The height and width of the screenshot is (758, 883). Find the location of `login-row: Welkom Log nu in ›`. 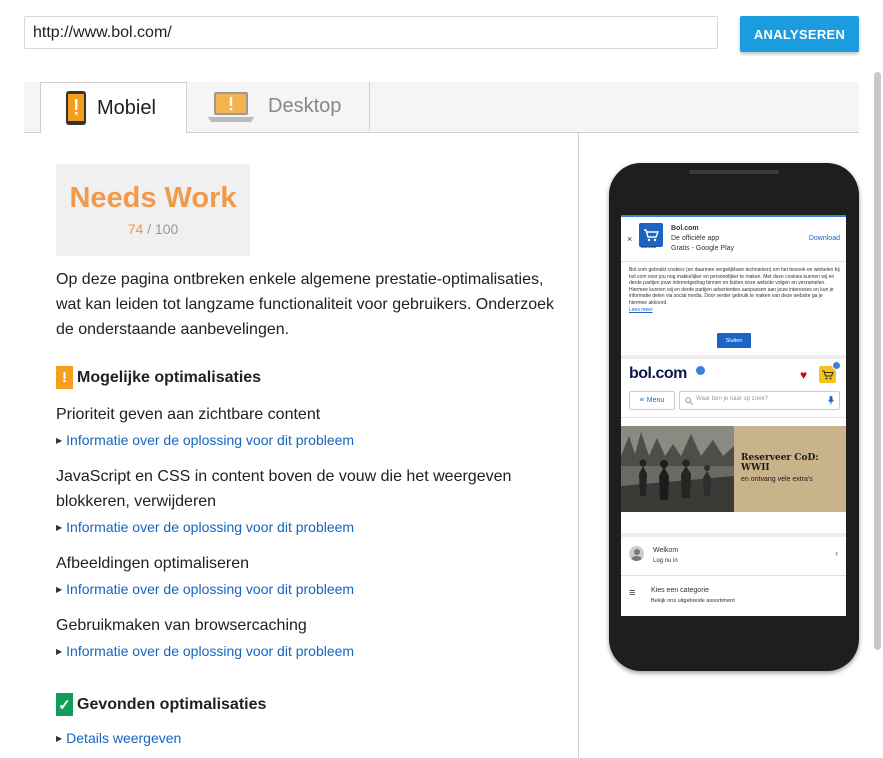

login-row: Welkom Log nu in › is located at coordinates (733, 555).